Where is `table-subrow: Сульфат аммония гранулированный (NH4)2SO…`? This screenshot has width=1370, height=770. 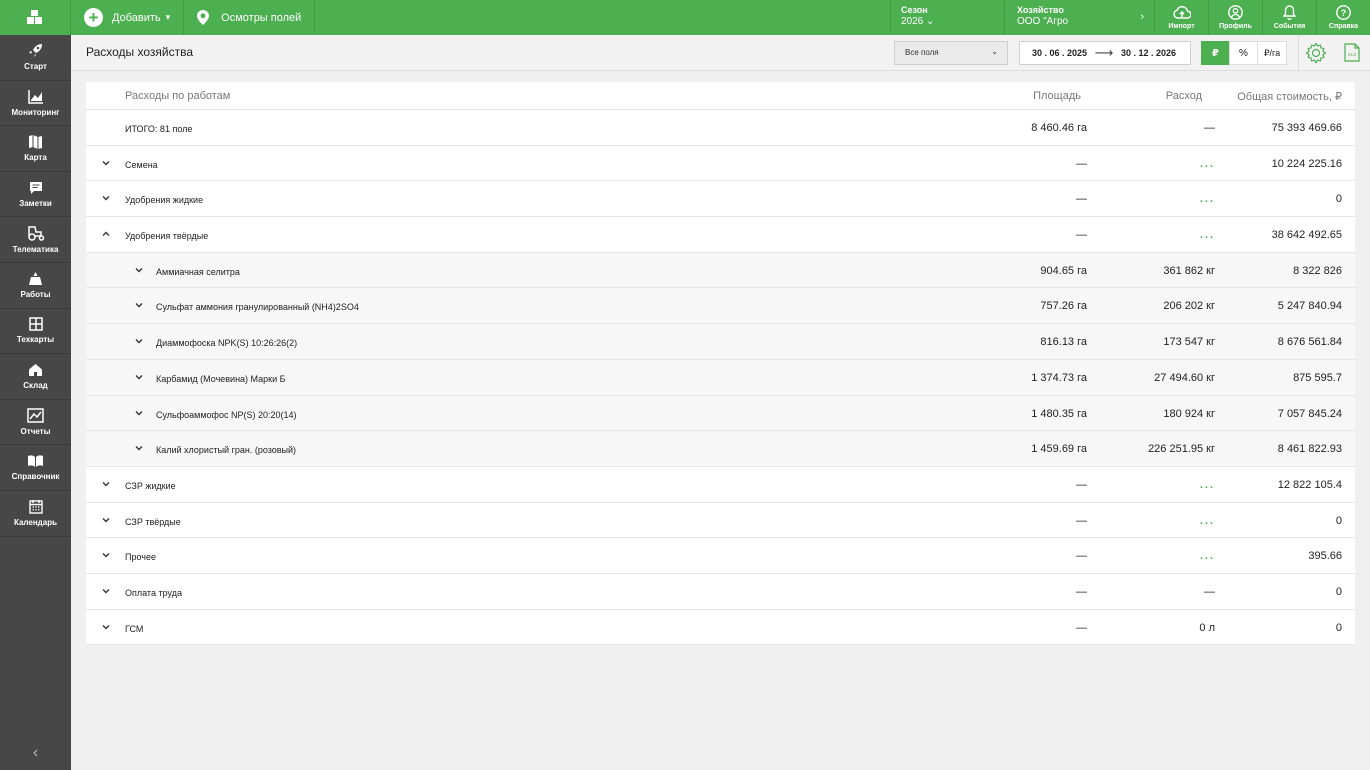
table-subrow: Сульфат аммония гранулированный (NH4)2SO… is located at coordinates (720, 306).